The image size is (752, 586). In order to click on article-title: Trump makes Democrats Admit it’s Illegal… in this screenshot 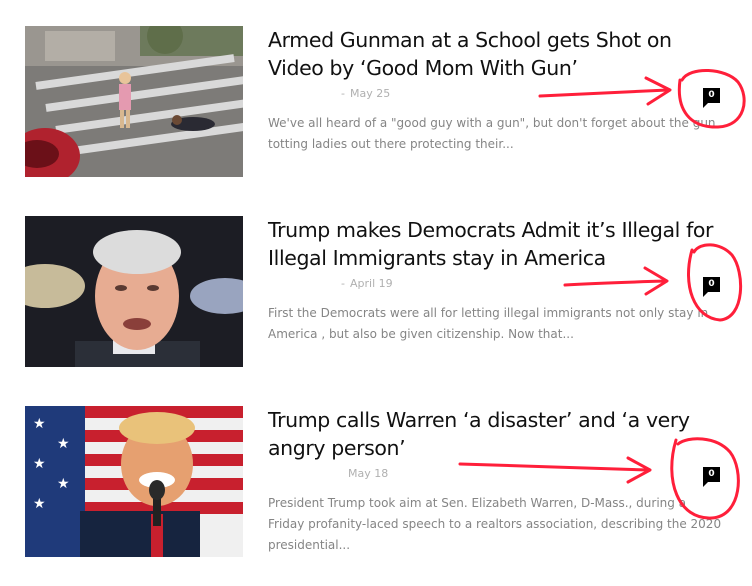, I will do `click(493, 244)`.